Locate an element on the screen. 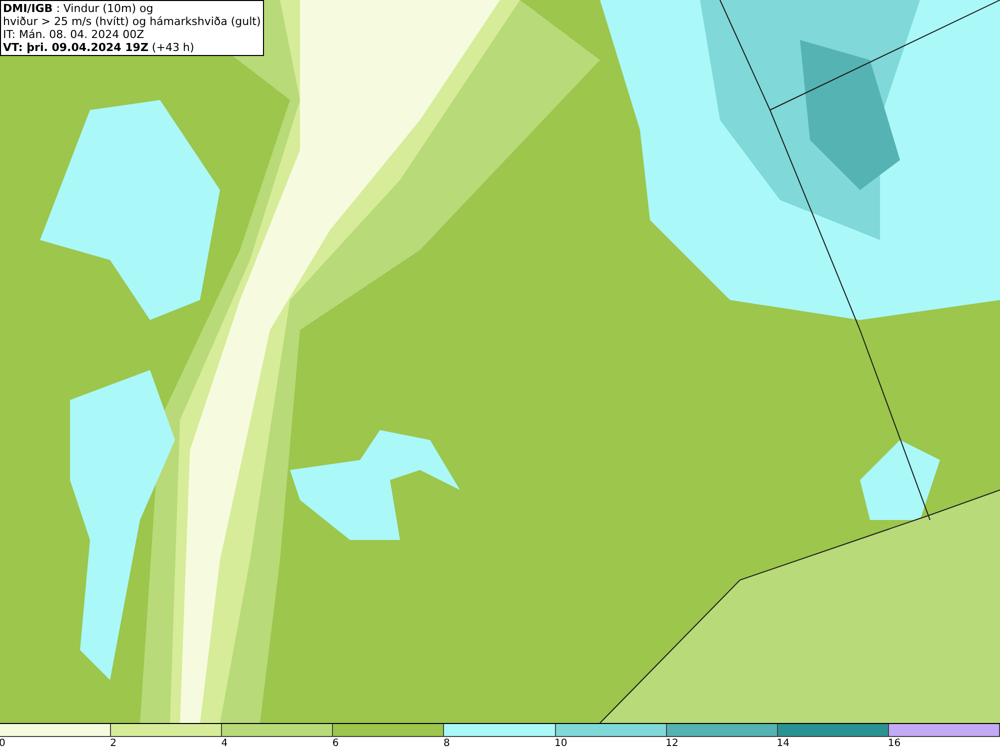 This screenshot has width=1000, height=753. title-line: VT: þri. 09.04.2024 19Z (+43 h) is located at coordinates (99, 47).